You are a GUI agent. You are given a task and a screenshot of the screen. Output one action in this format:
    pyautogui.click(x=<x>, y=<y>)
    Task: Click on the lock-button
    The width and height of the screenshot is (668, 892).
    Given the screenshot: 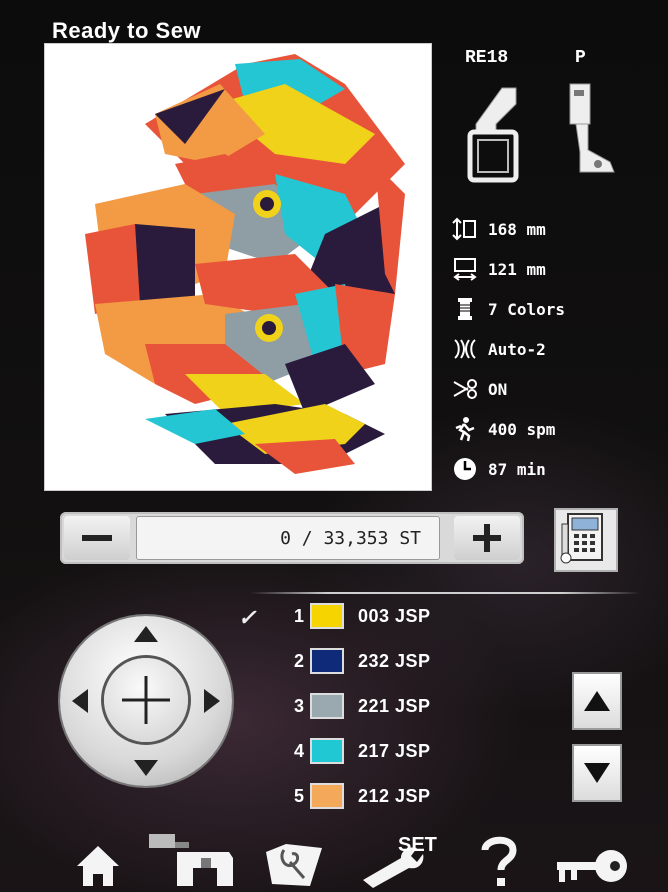 What is the action you would take?
    pyautogui.click(x=591, y=849)
    